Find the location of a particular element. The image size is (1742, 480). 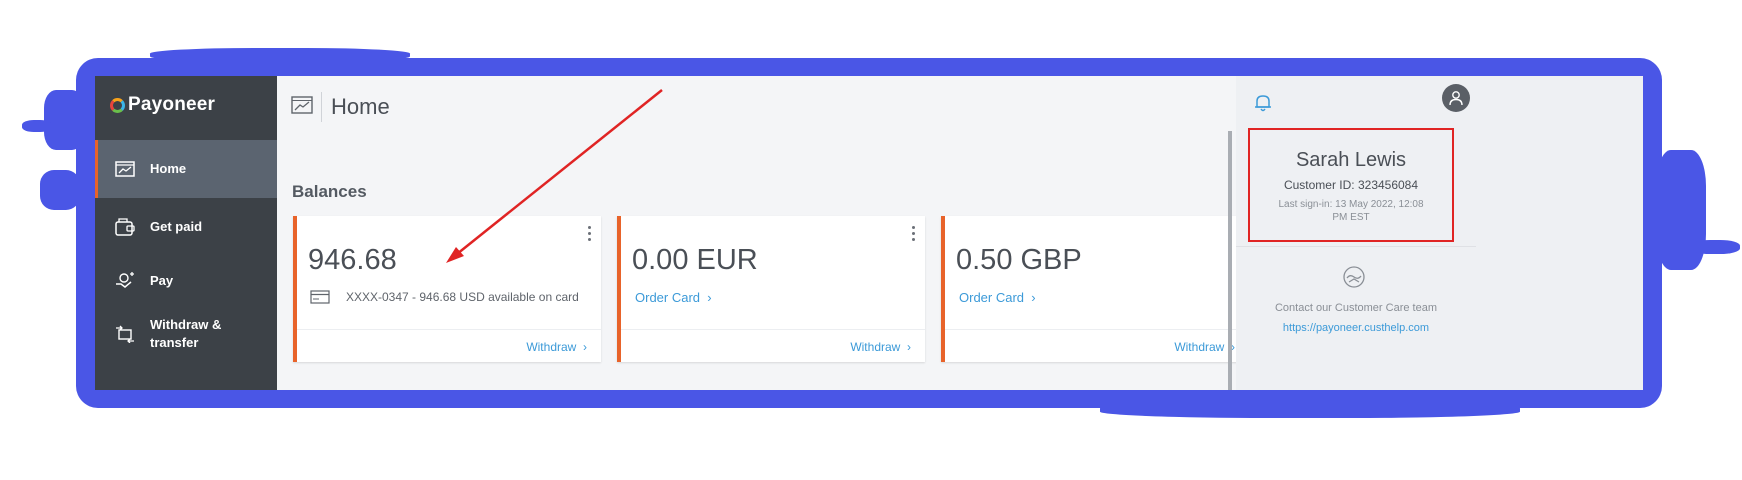

sidebar: Payoneer Home Get paid Pay Withdraw & tr is located at coordinates (186, 233).